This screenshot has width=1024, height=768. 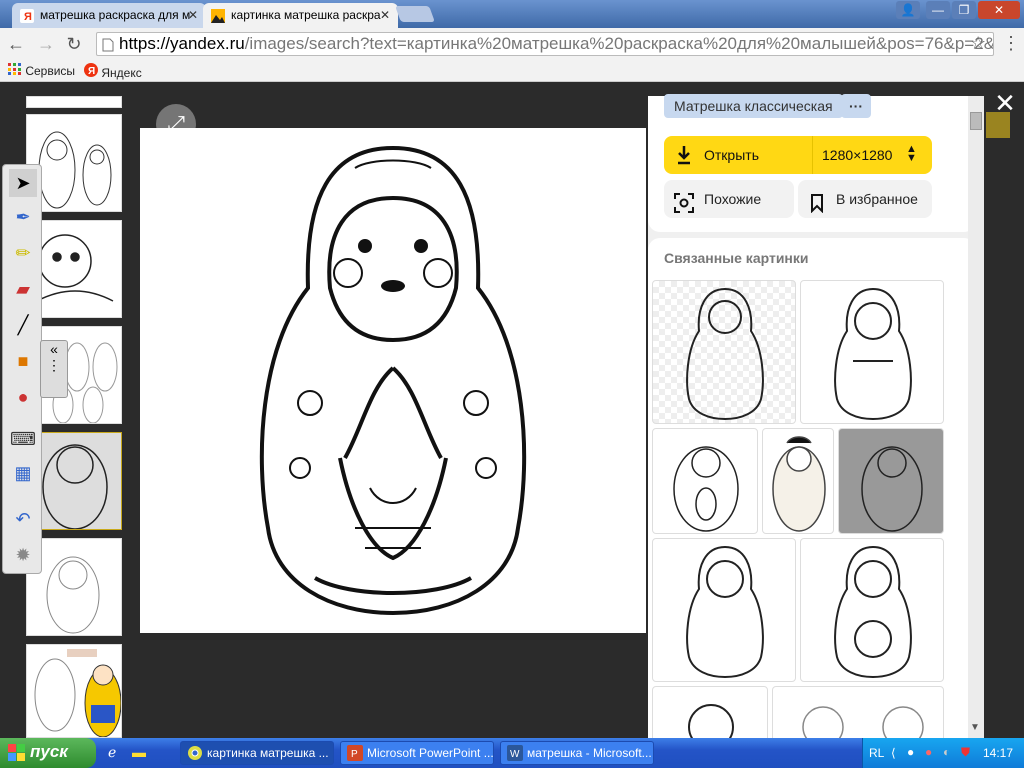 I want to click on download-icon, so click(x=684, y=156).